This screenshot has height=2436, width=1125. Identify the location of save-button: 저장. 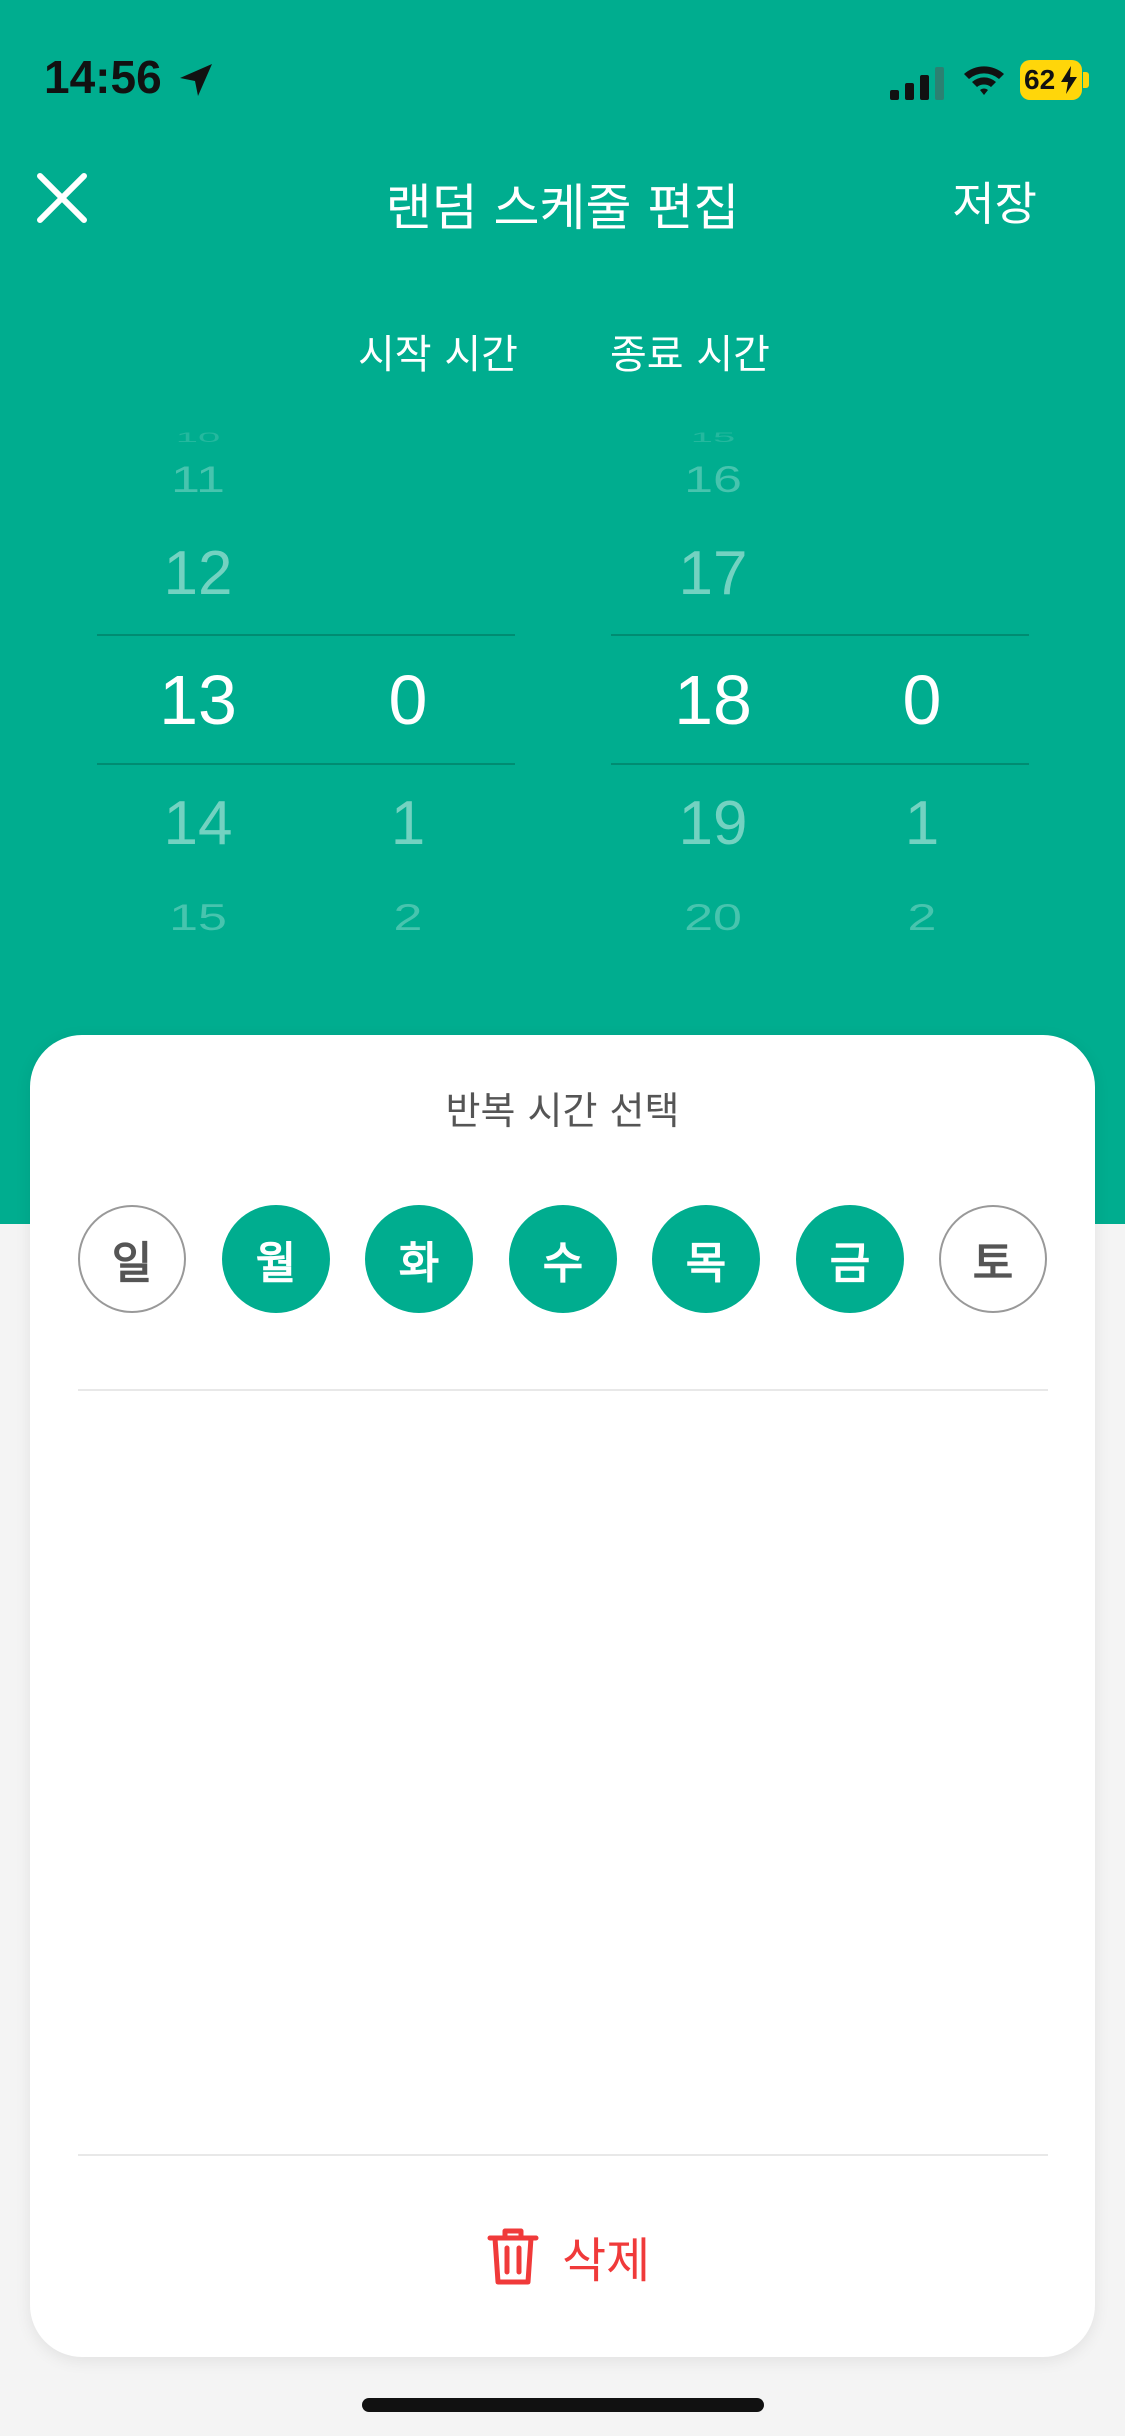
(994, 201).